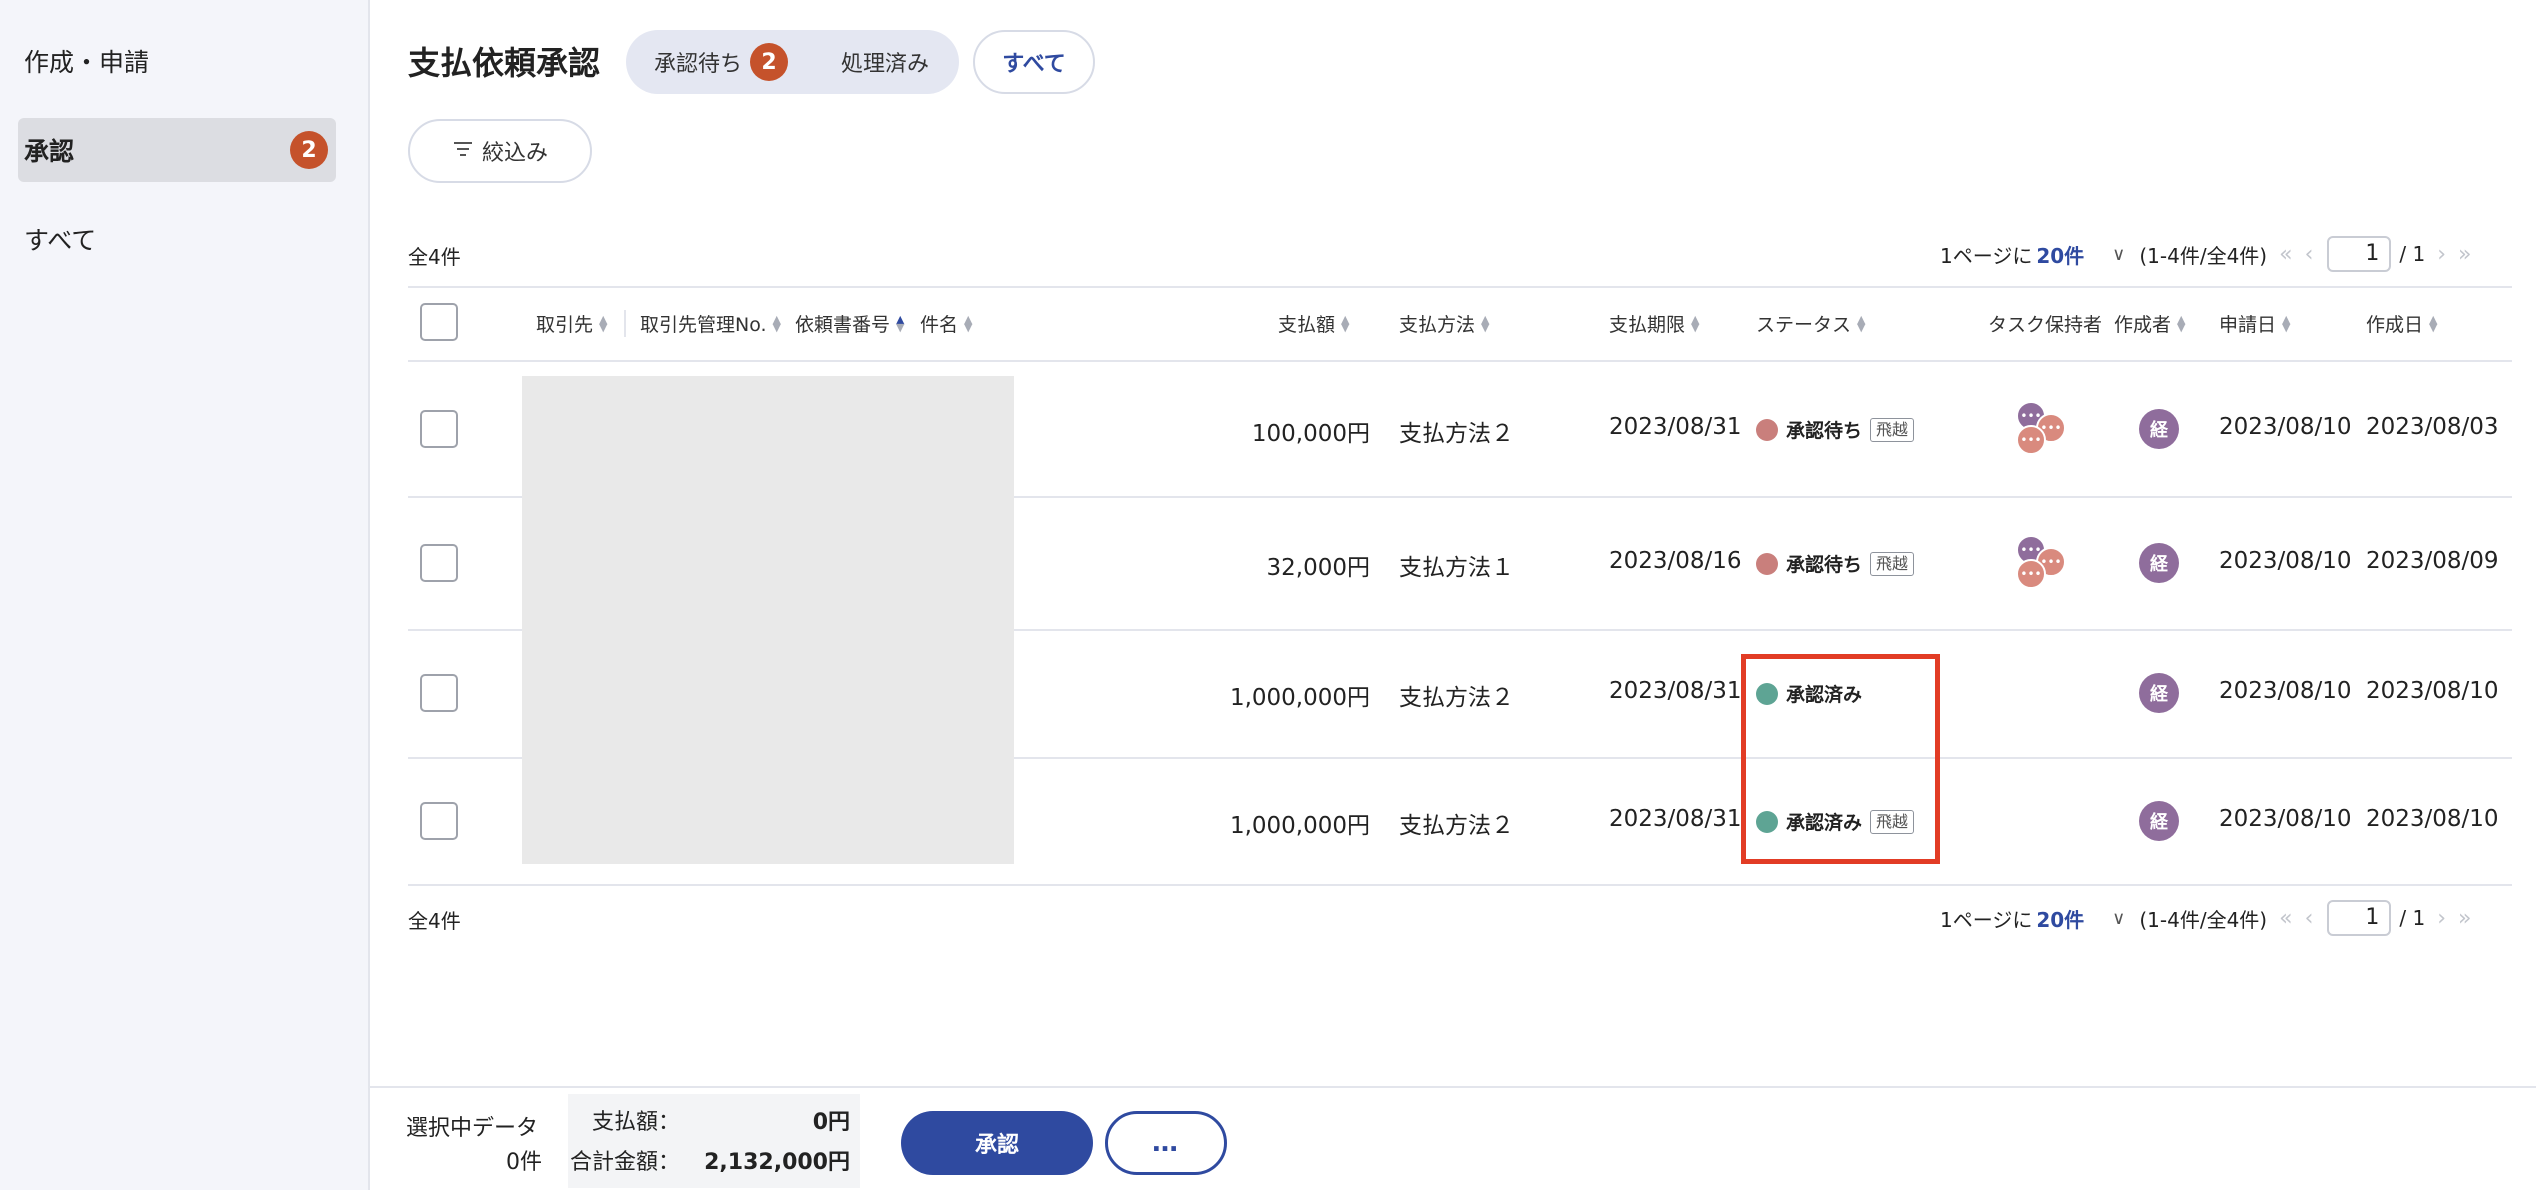 The height and width of the screenshot is (1192, 2536). Describe the element at coordinates (698, 64) in the screenshot. I see `tab-label: 承認待ち` at that location.